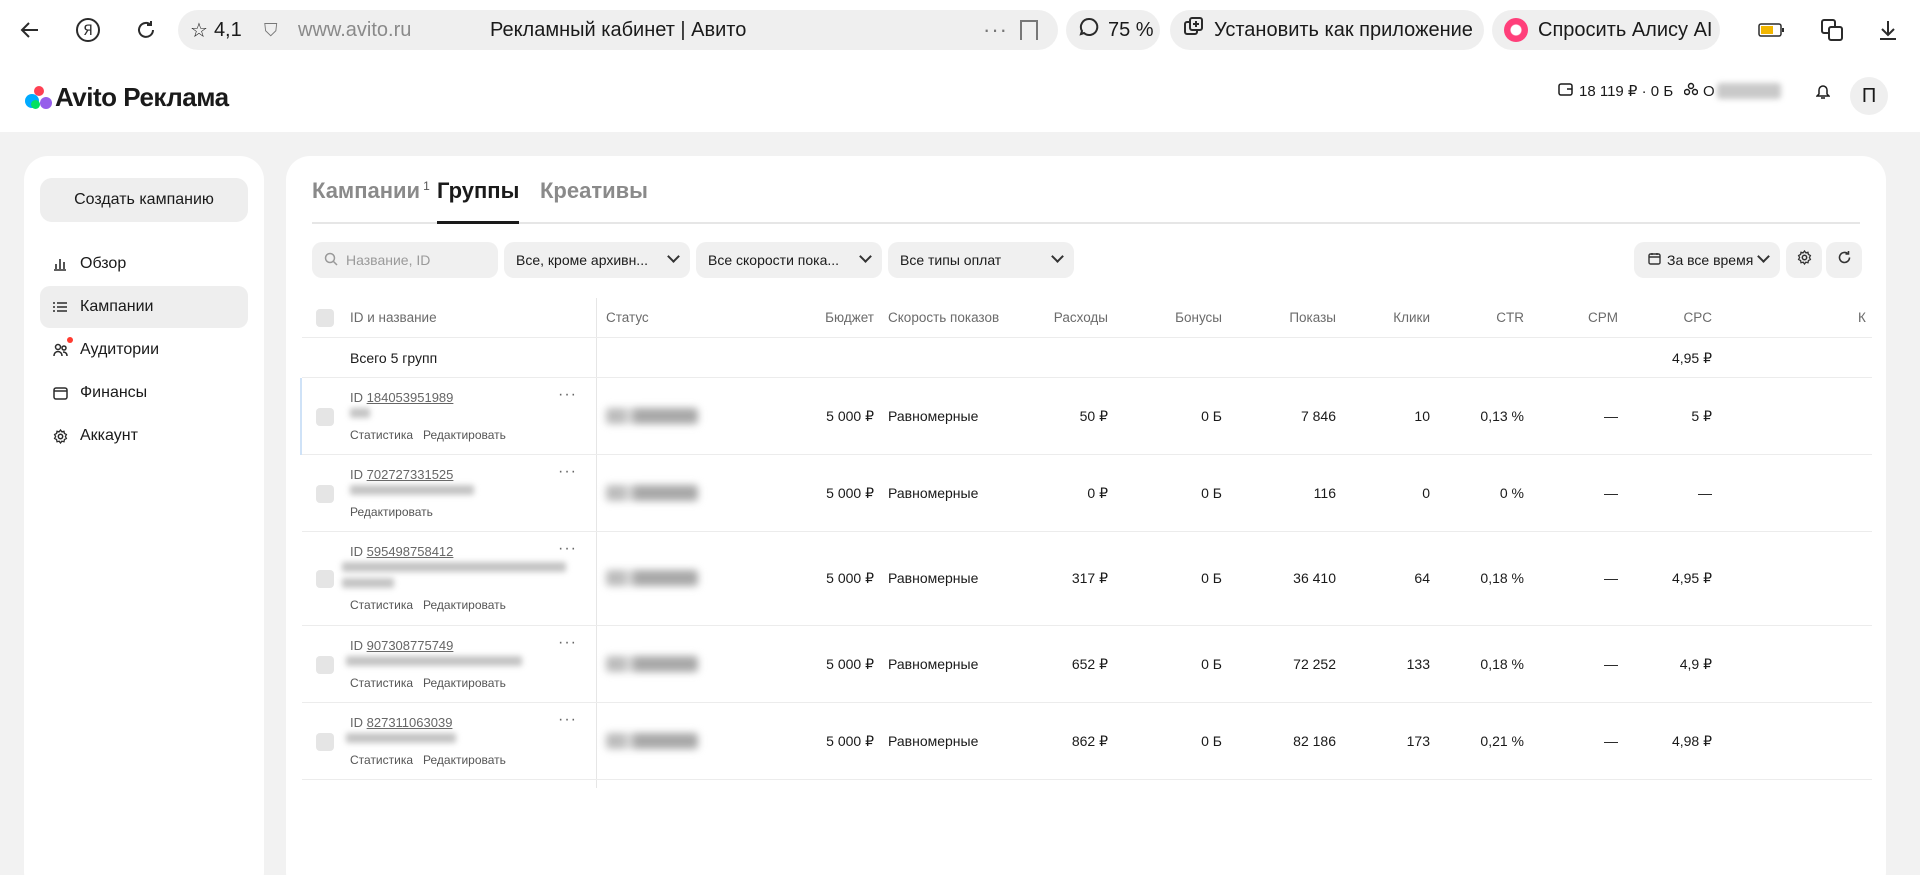 This screenshot has height=875, width=1920. What do you see at coordinates (1193, 30) in the screenshot?
I see `install-icon` at bounding box center [1193, 30].